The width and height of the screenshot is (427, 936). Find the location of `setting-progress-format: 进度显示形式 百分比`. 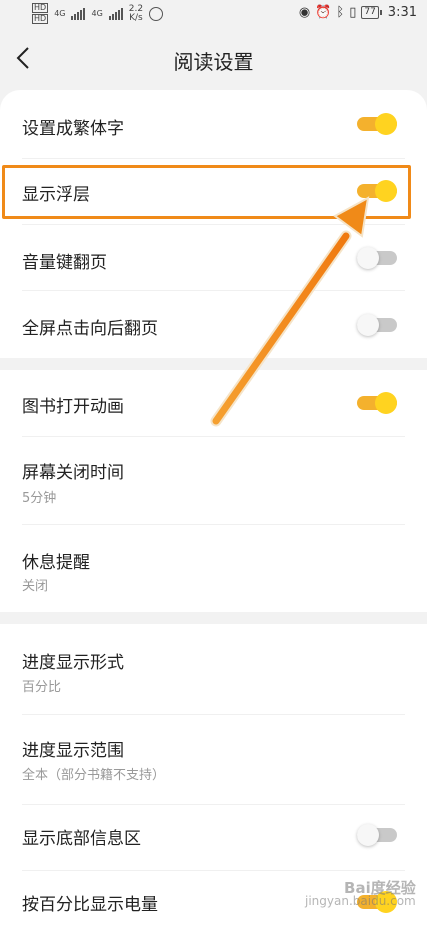

setting-progress-format: 进度显示形式 百分比 is located at coordinates (213, 669).